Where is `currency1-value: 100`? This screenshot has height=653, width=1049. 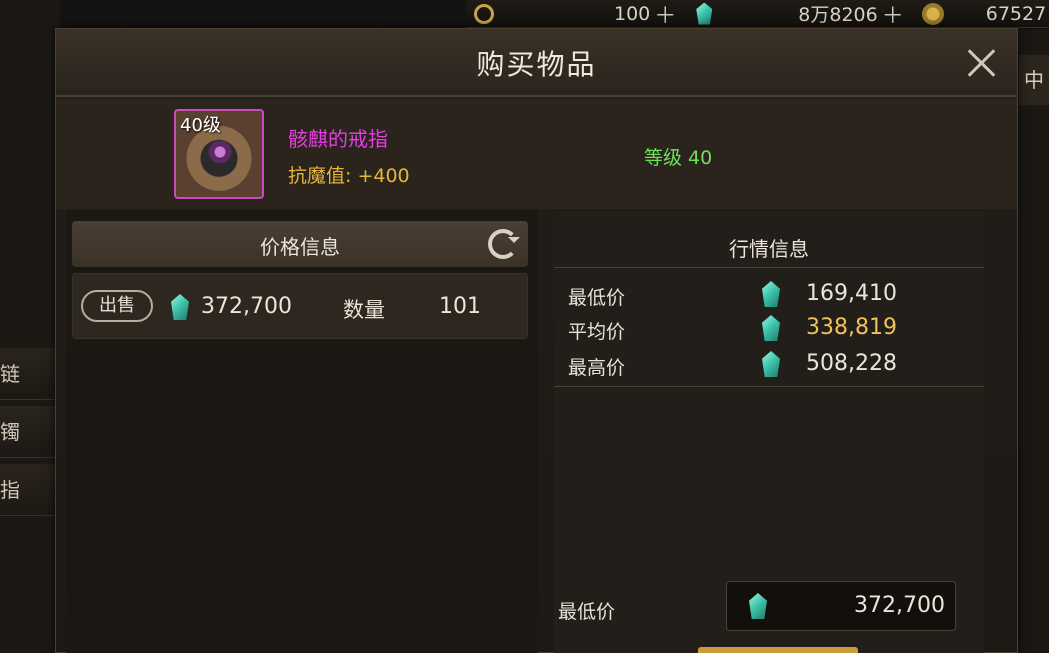 currency1-value: 100 is located at coordinates (632, 13).